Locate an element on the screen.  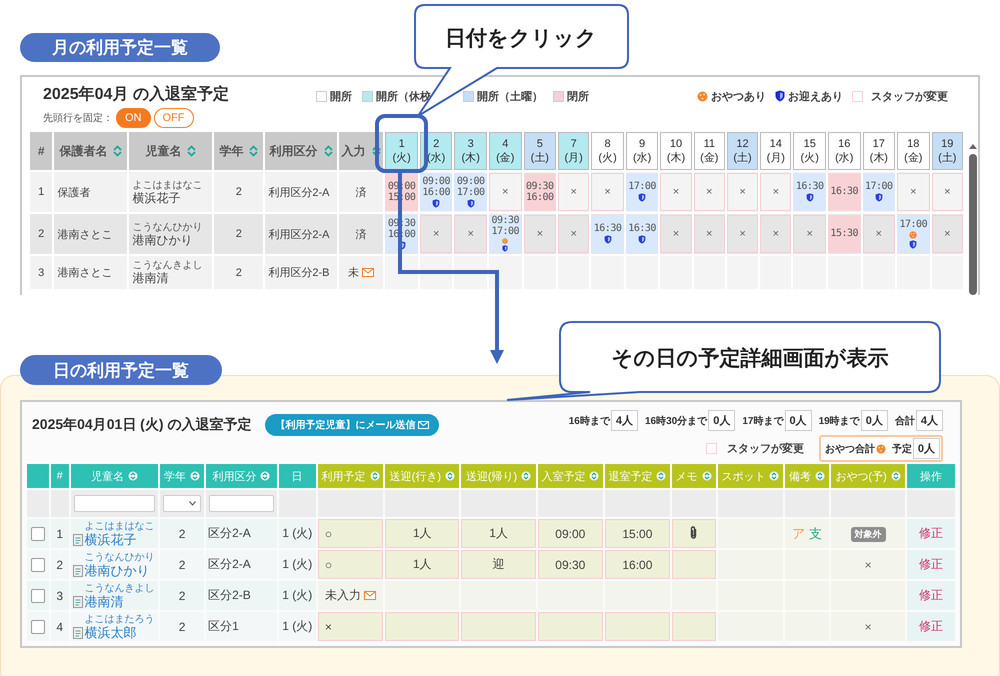
absent-mark: × is located at coordinates (809, 234).